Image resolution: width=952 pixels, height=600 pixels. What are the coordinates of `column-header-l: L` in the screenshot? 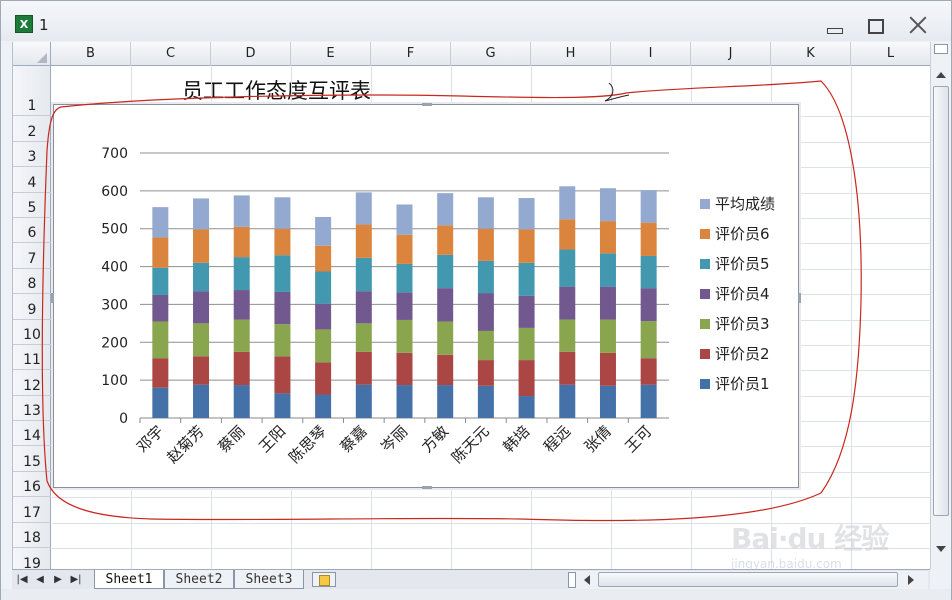 It's located at (890, 54).